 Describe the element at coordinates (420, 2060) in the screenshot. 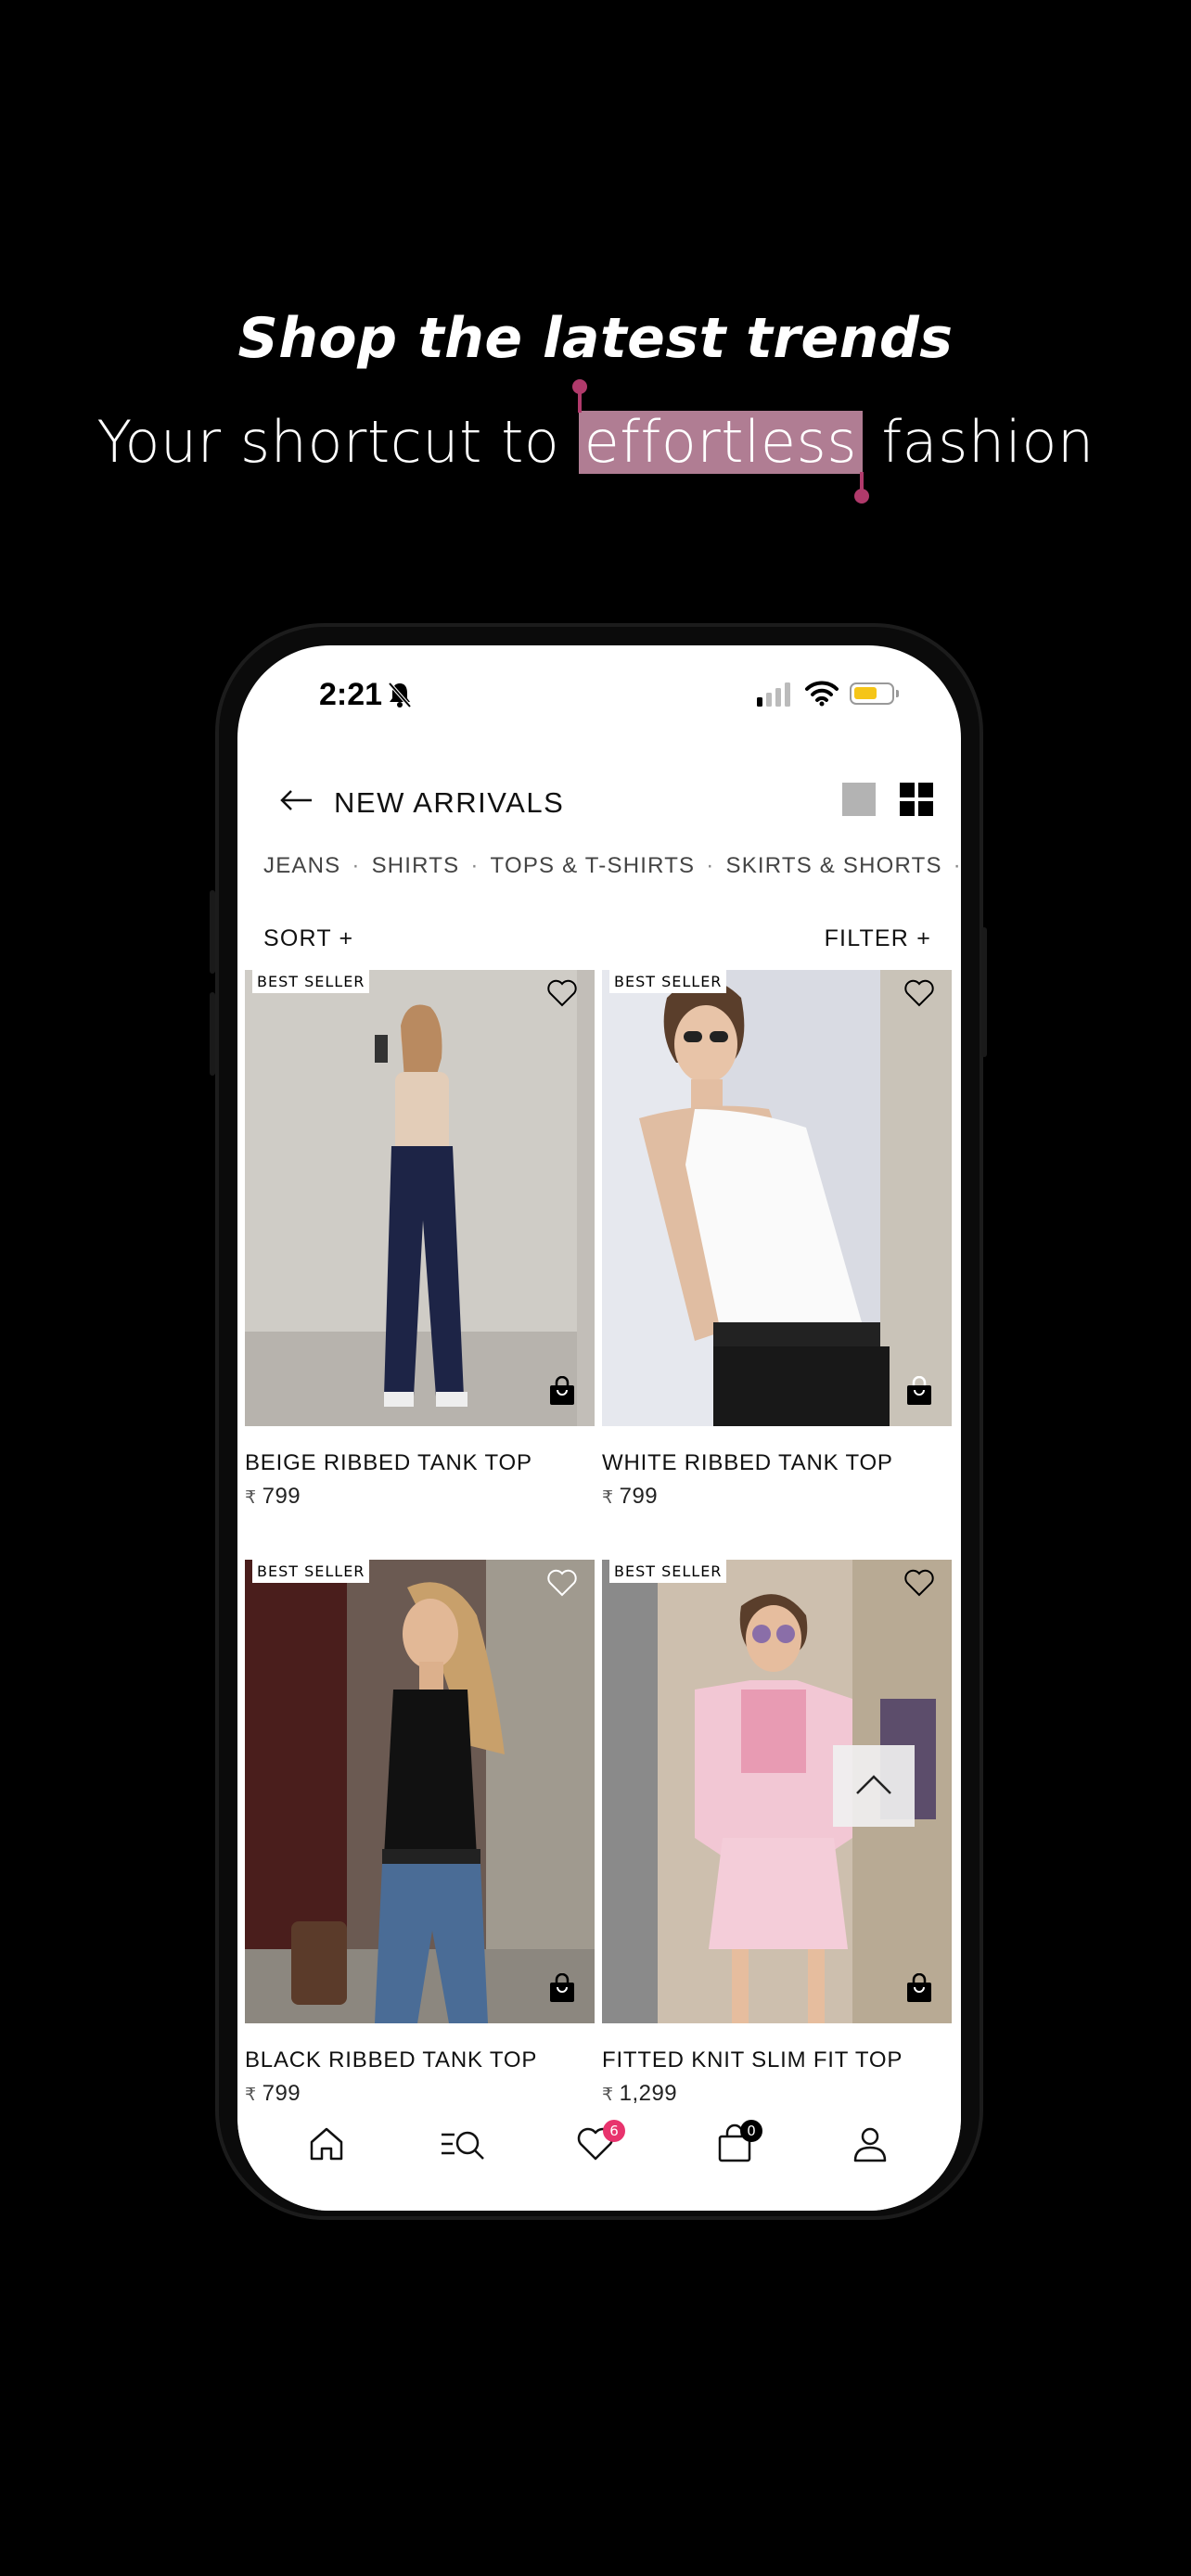

I see `product-name: BLACK RIBBED TANK TOP` at that location.